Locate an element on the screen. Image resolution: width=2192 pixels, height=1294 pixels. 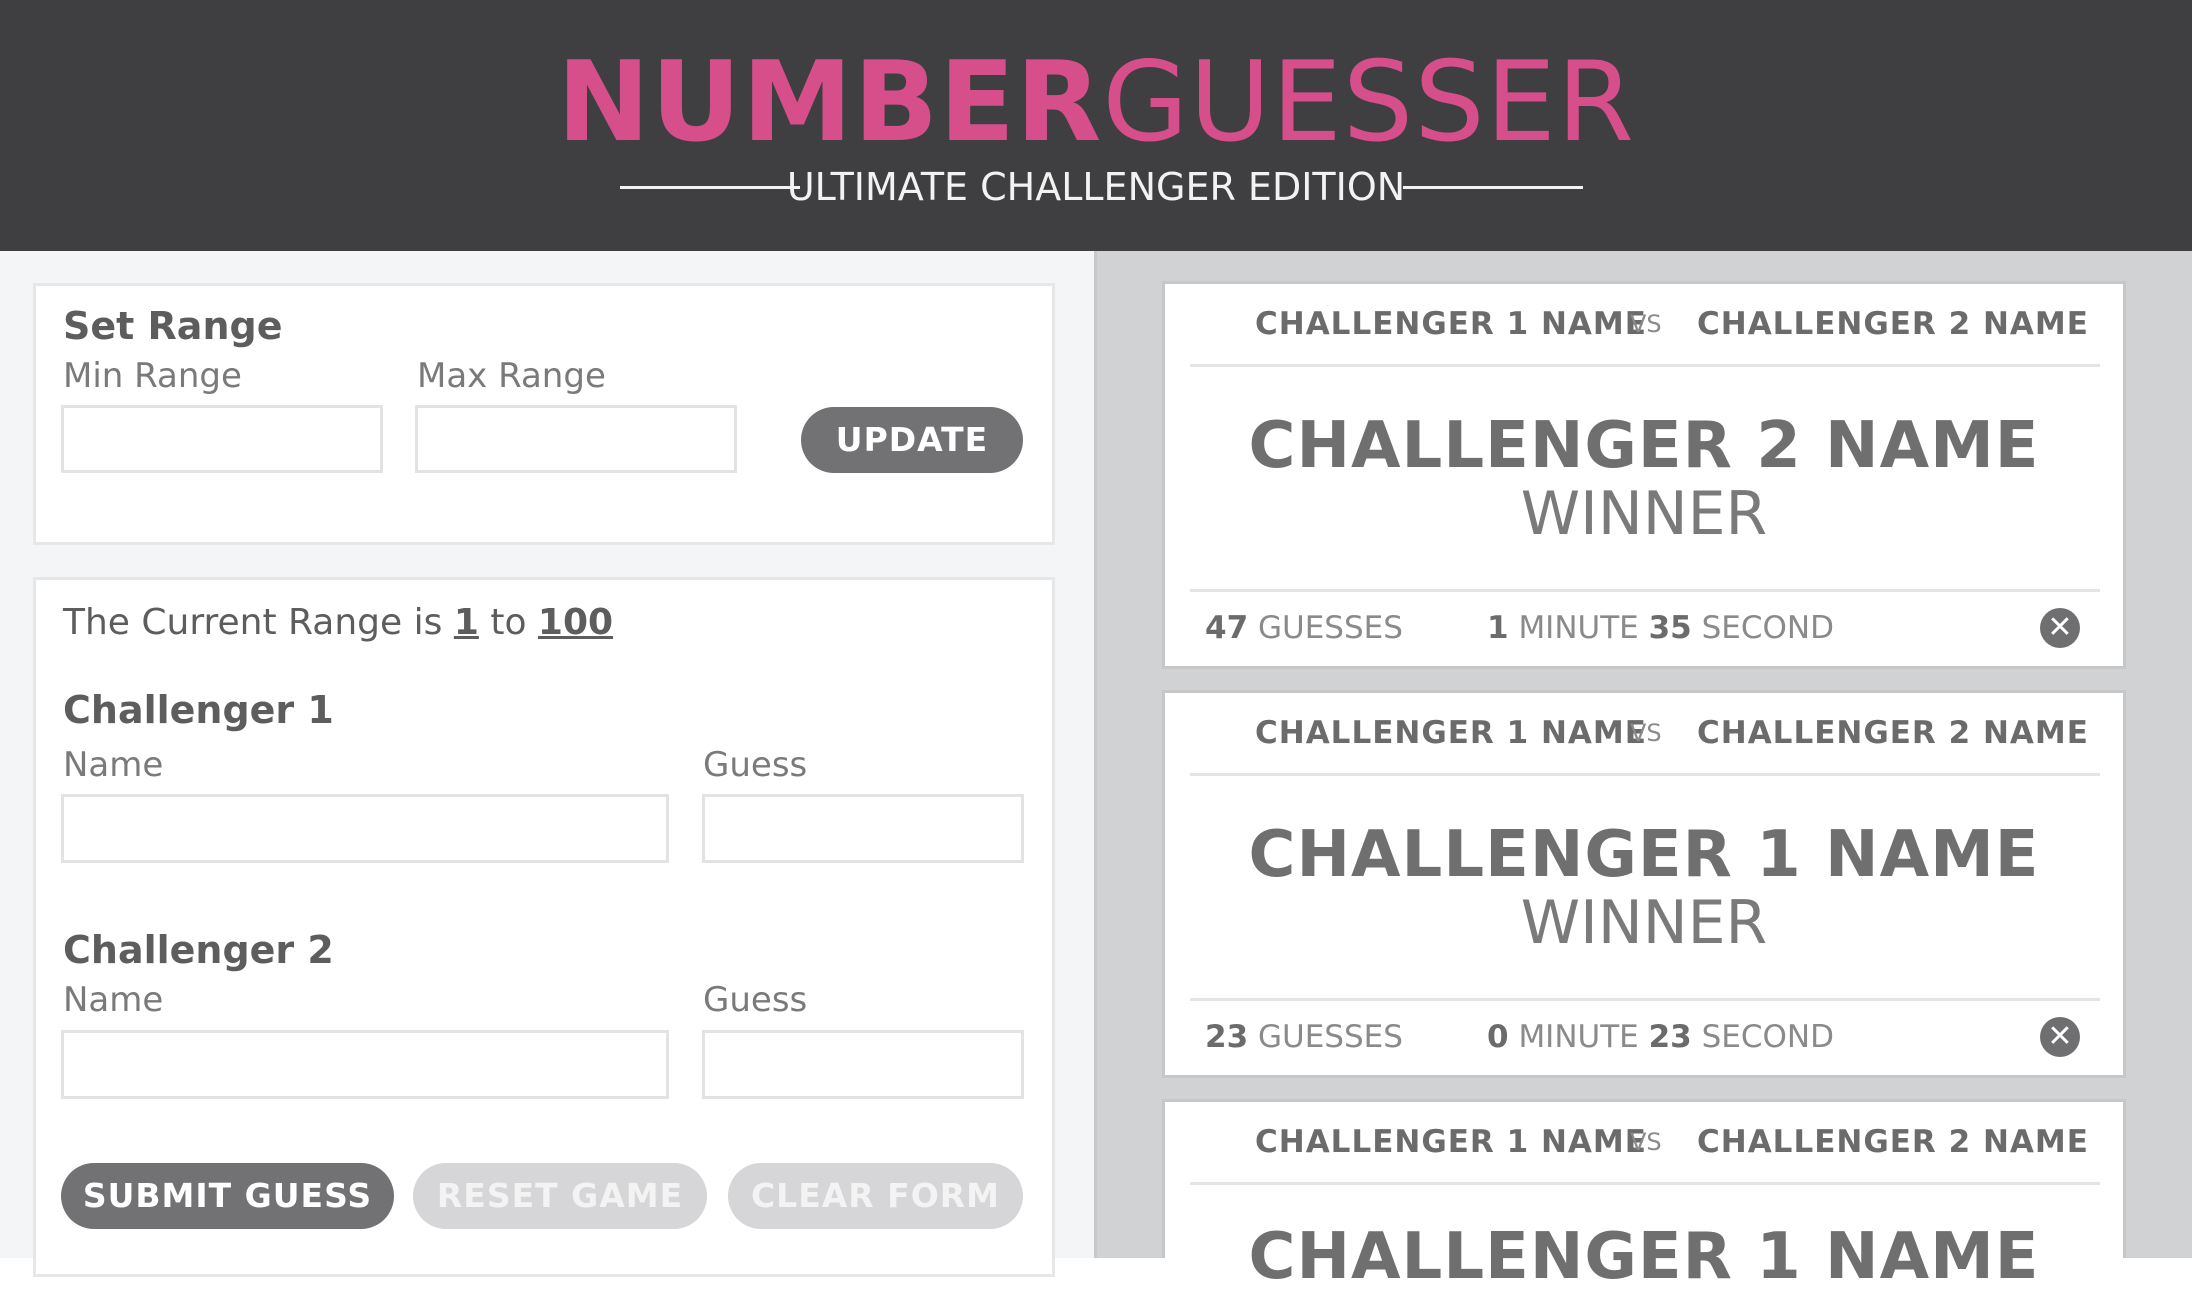
challenger1-name-label: Name is located at coordinates (113, 765).